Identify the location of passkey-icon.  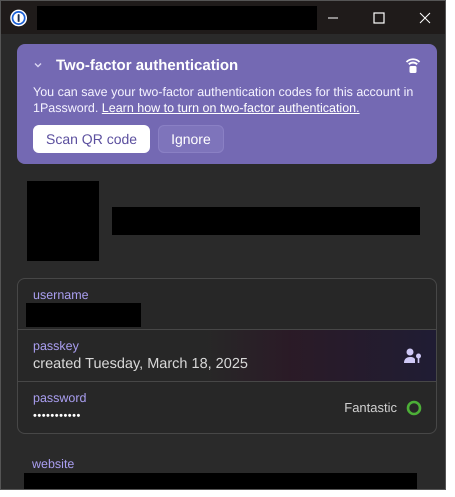
(413, 356).